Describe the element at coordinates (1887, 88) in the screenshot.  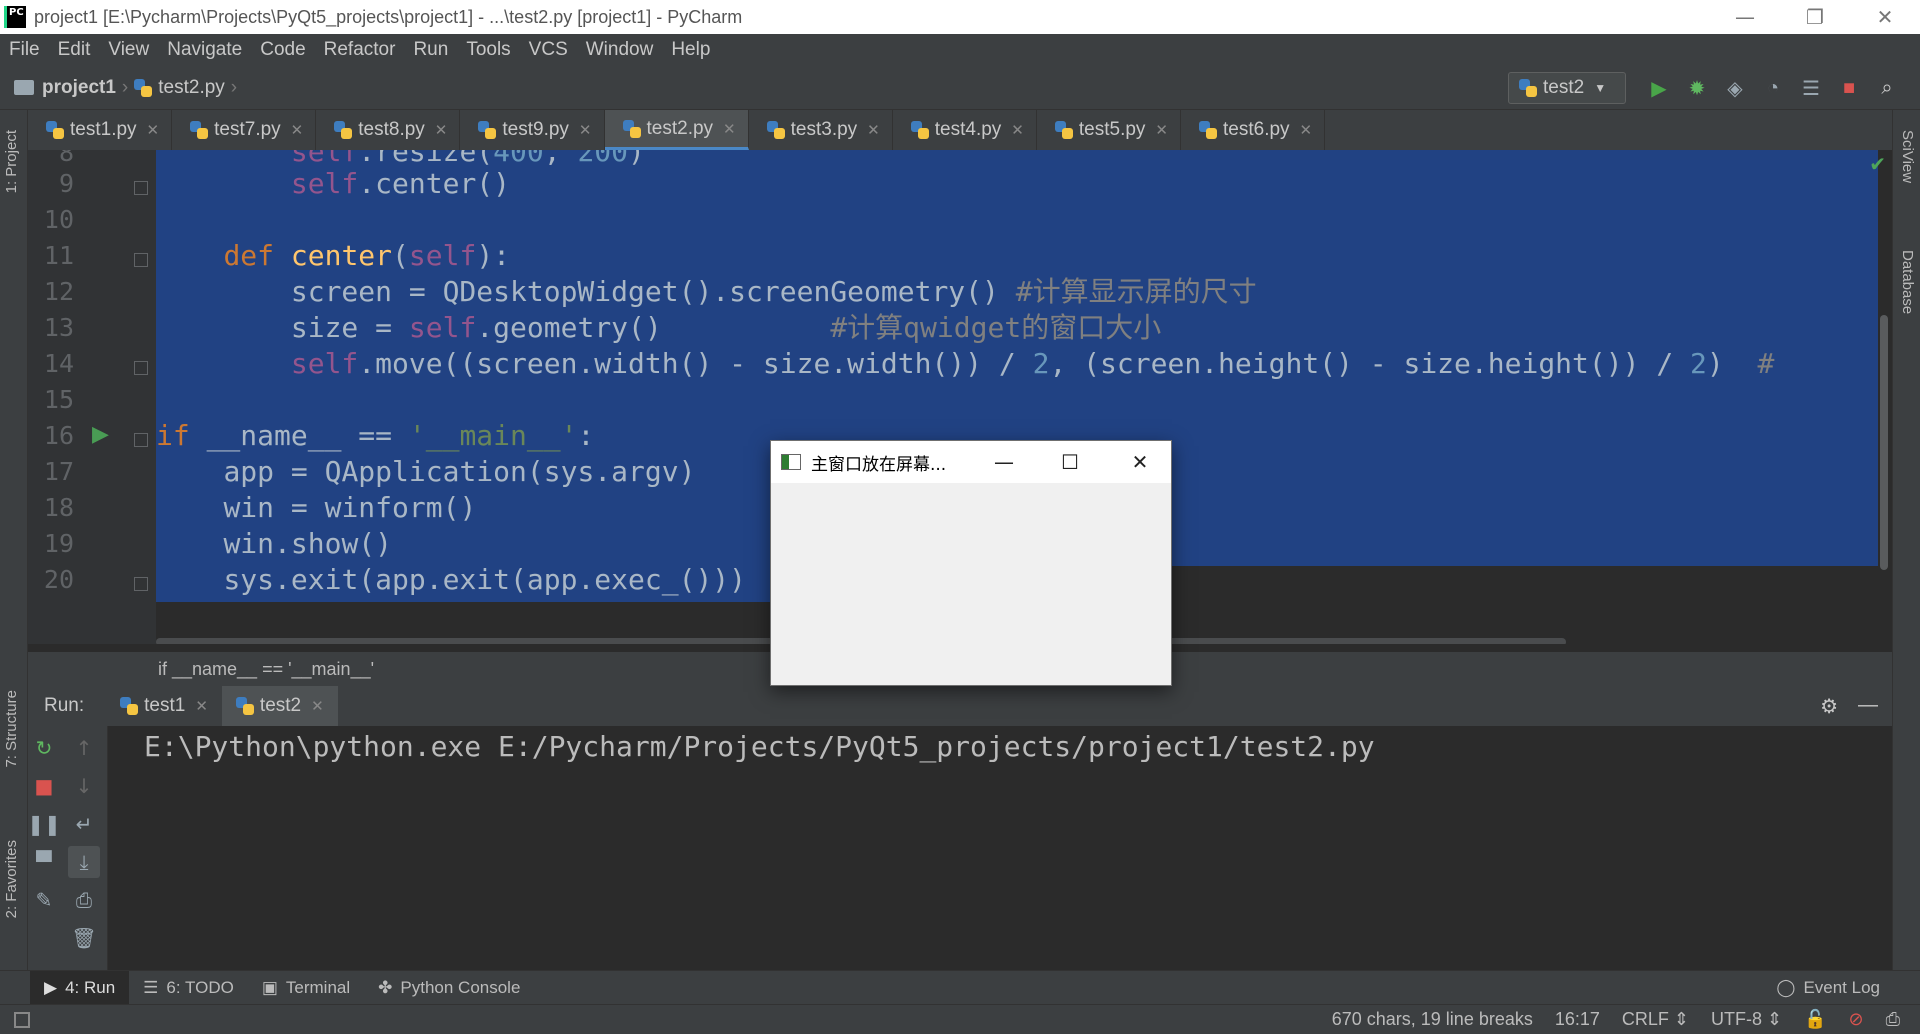
I see `search-icon: ⌕` at that location.